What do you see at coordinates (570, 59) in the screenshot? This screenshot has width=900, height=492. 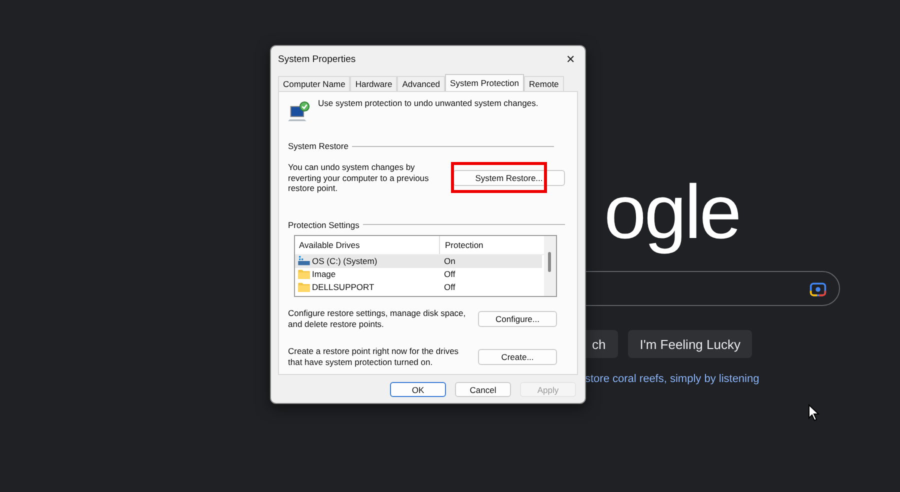 I see `close-button: ✕` at bounding box center [570, 59].